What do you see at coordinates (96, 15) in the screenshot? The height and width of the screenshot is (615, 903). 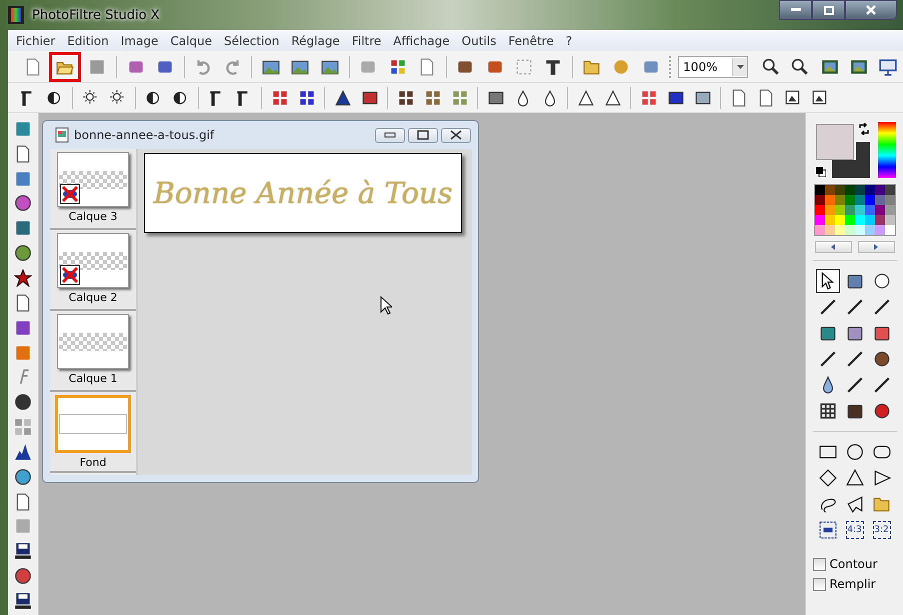 I see `window-title: PhotoFiltre Studio X` at bounding box center [96, 15].